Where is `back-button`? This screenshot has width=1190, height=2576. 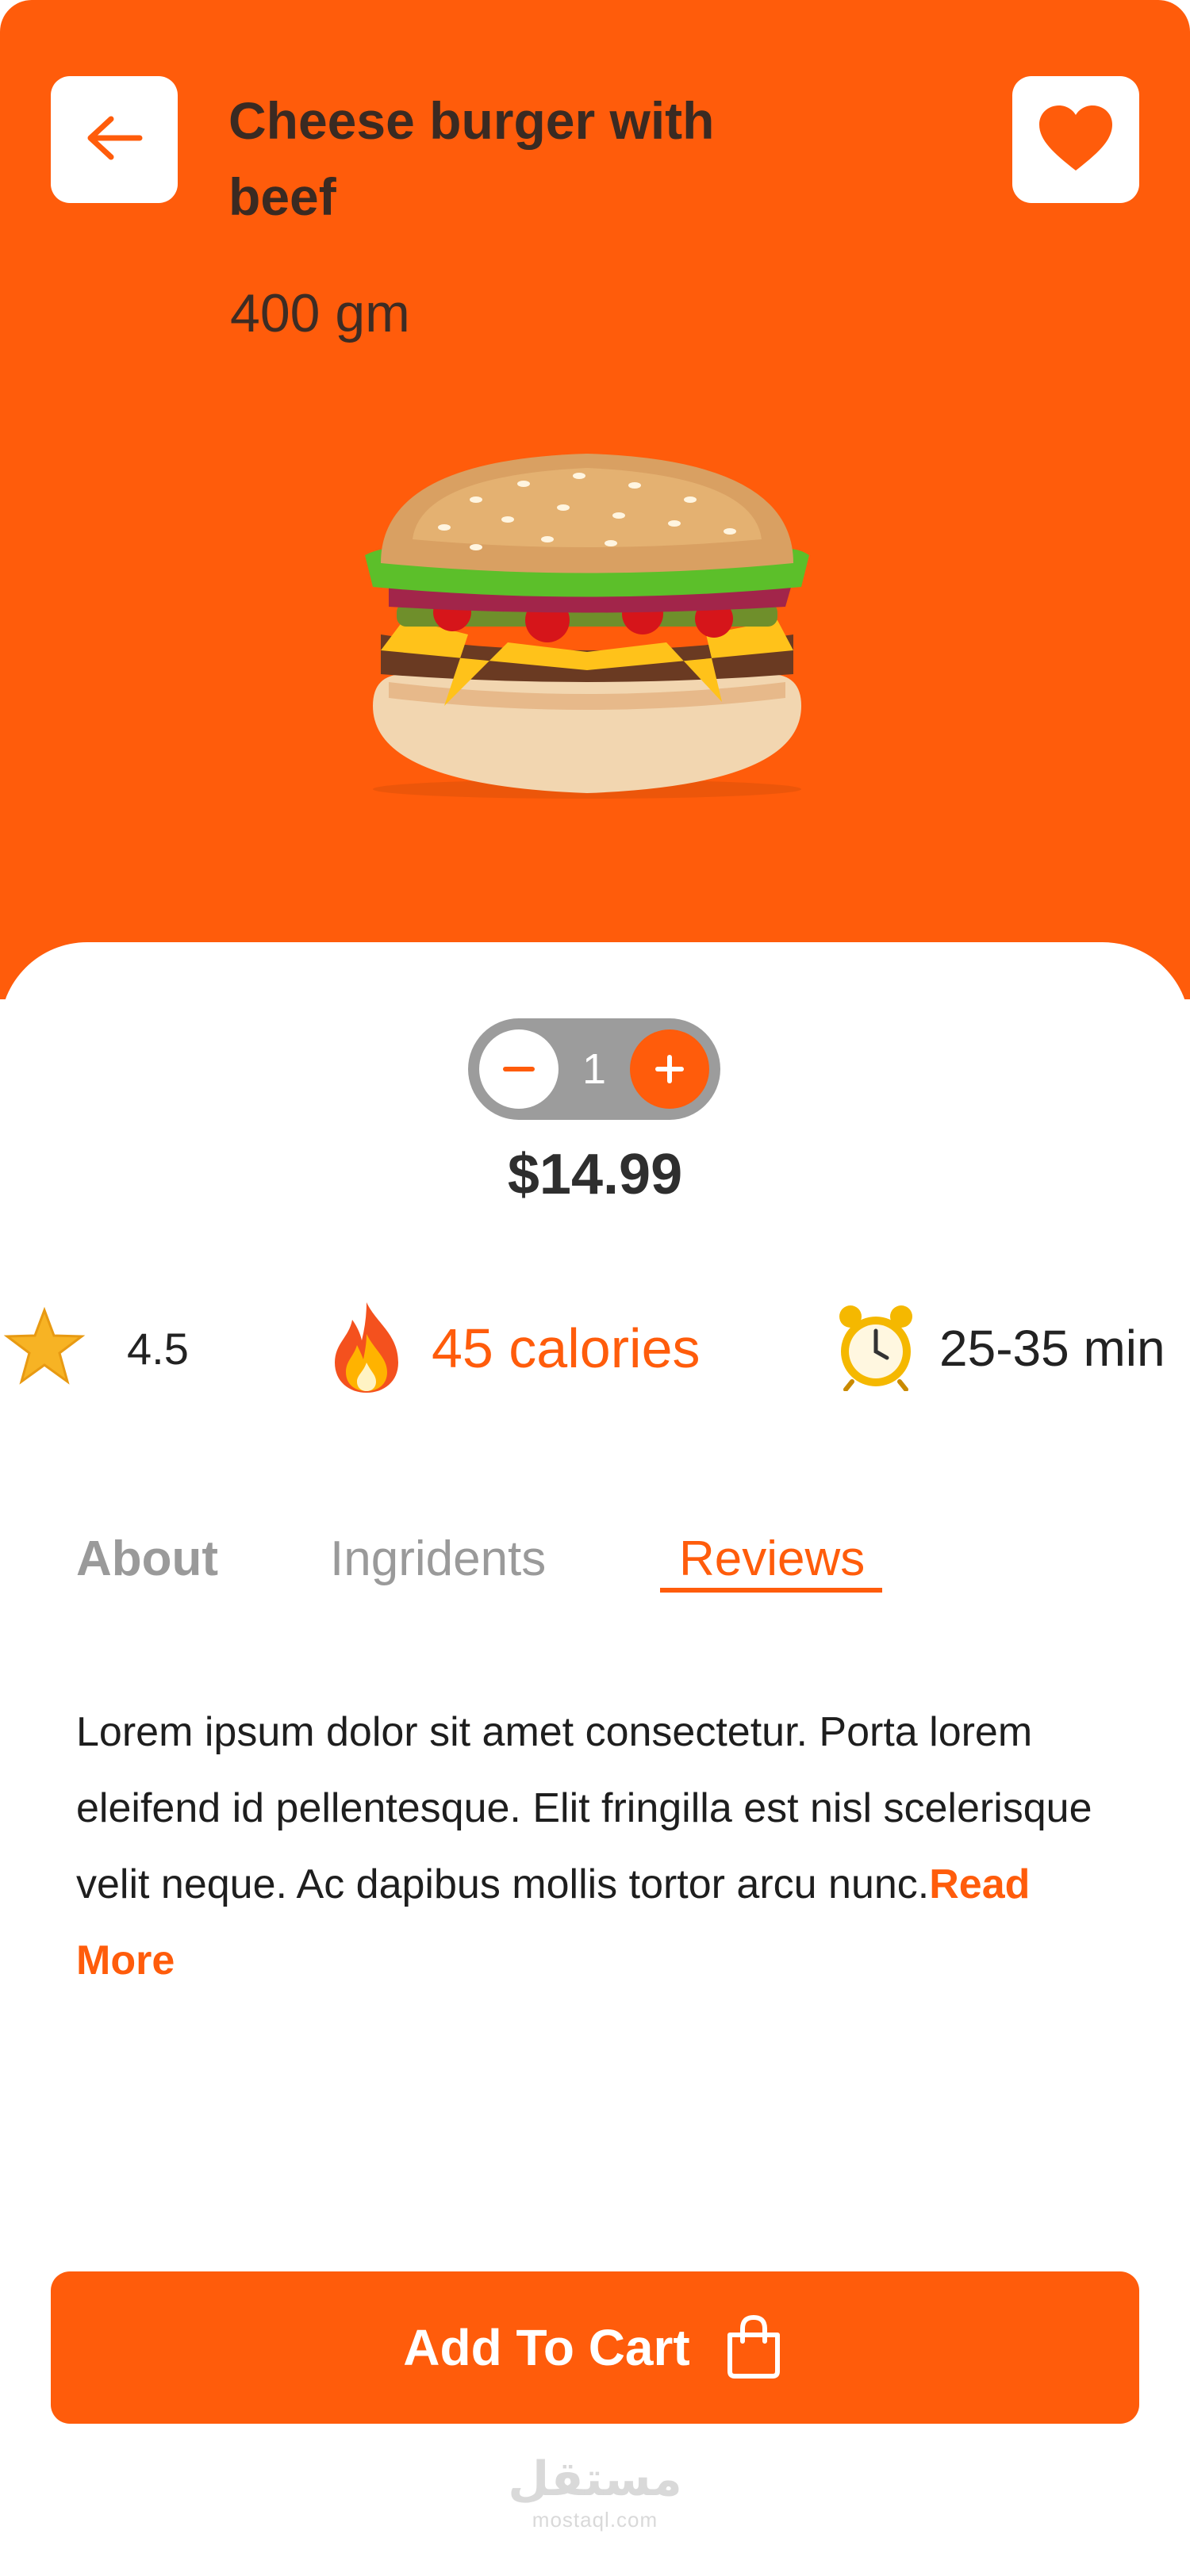
back-button is located at coordinates (114, 139).